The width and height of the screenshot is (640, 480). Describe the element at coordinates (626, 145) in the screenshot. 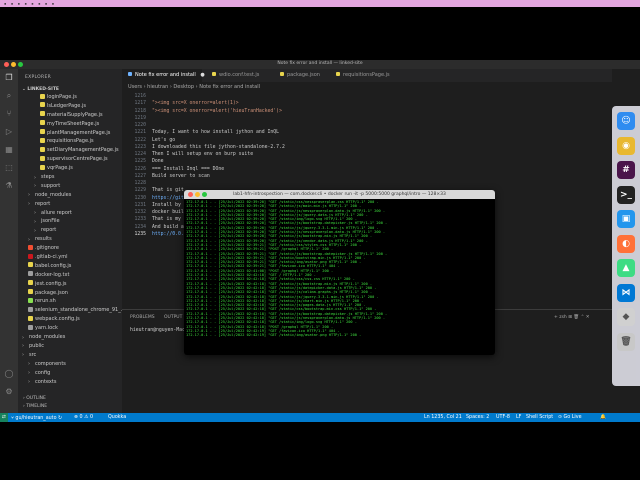

I see `chrome-icon: ◉` at that location.